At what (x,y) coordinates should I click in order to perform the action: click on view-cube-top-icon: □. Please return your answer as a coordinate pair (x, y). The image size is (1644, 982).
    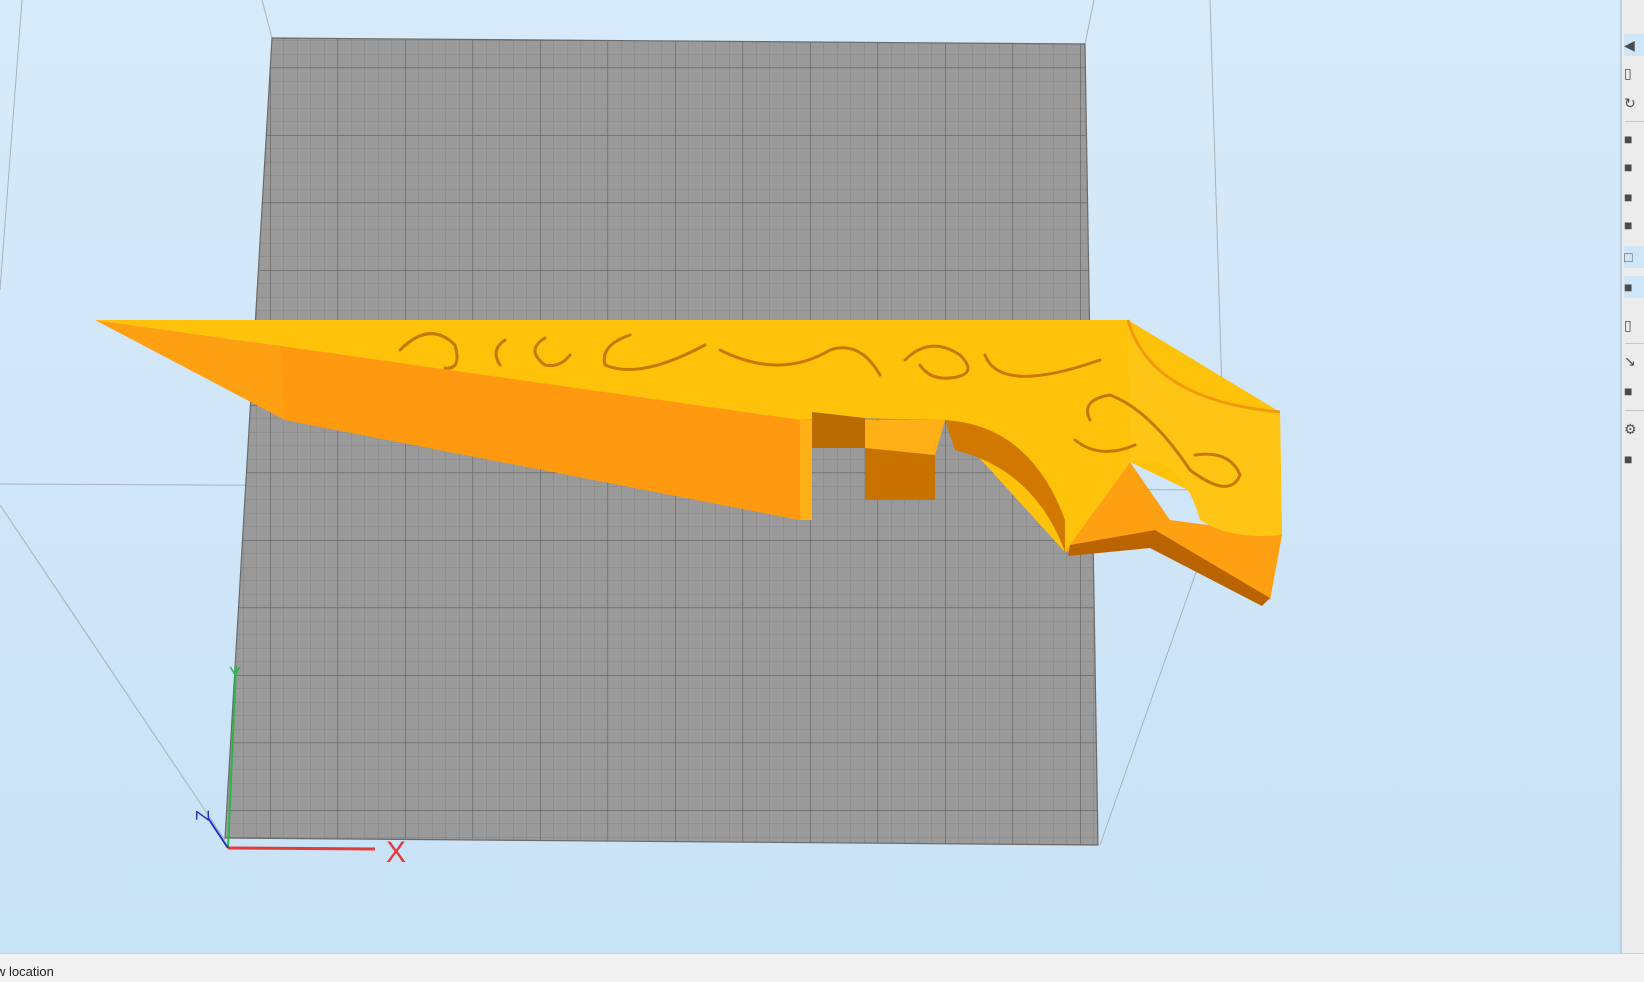
    Looking at the image, I should click on (1634, 257).